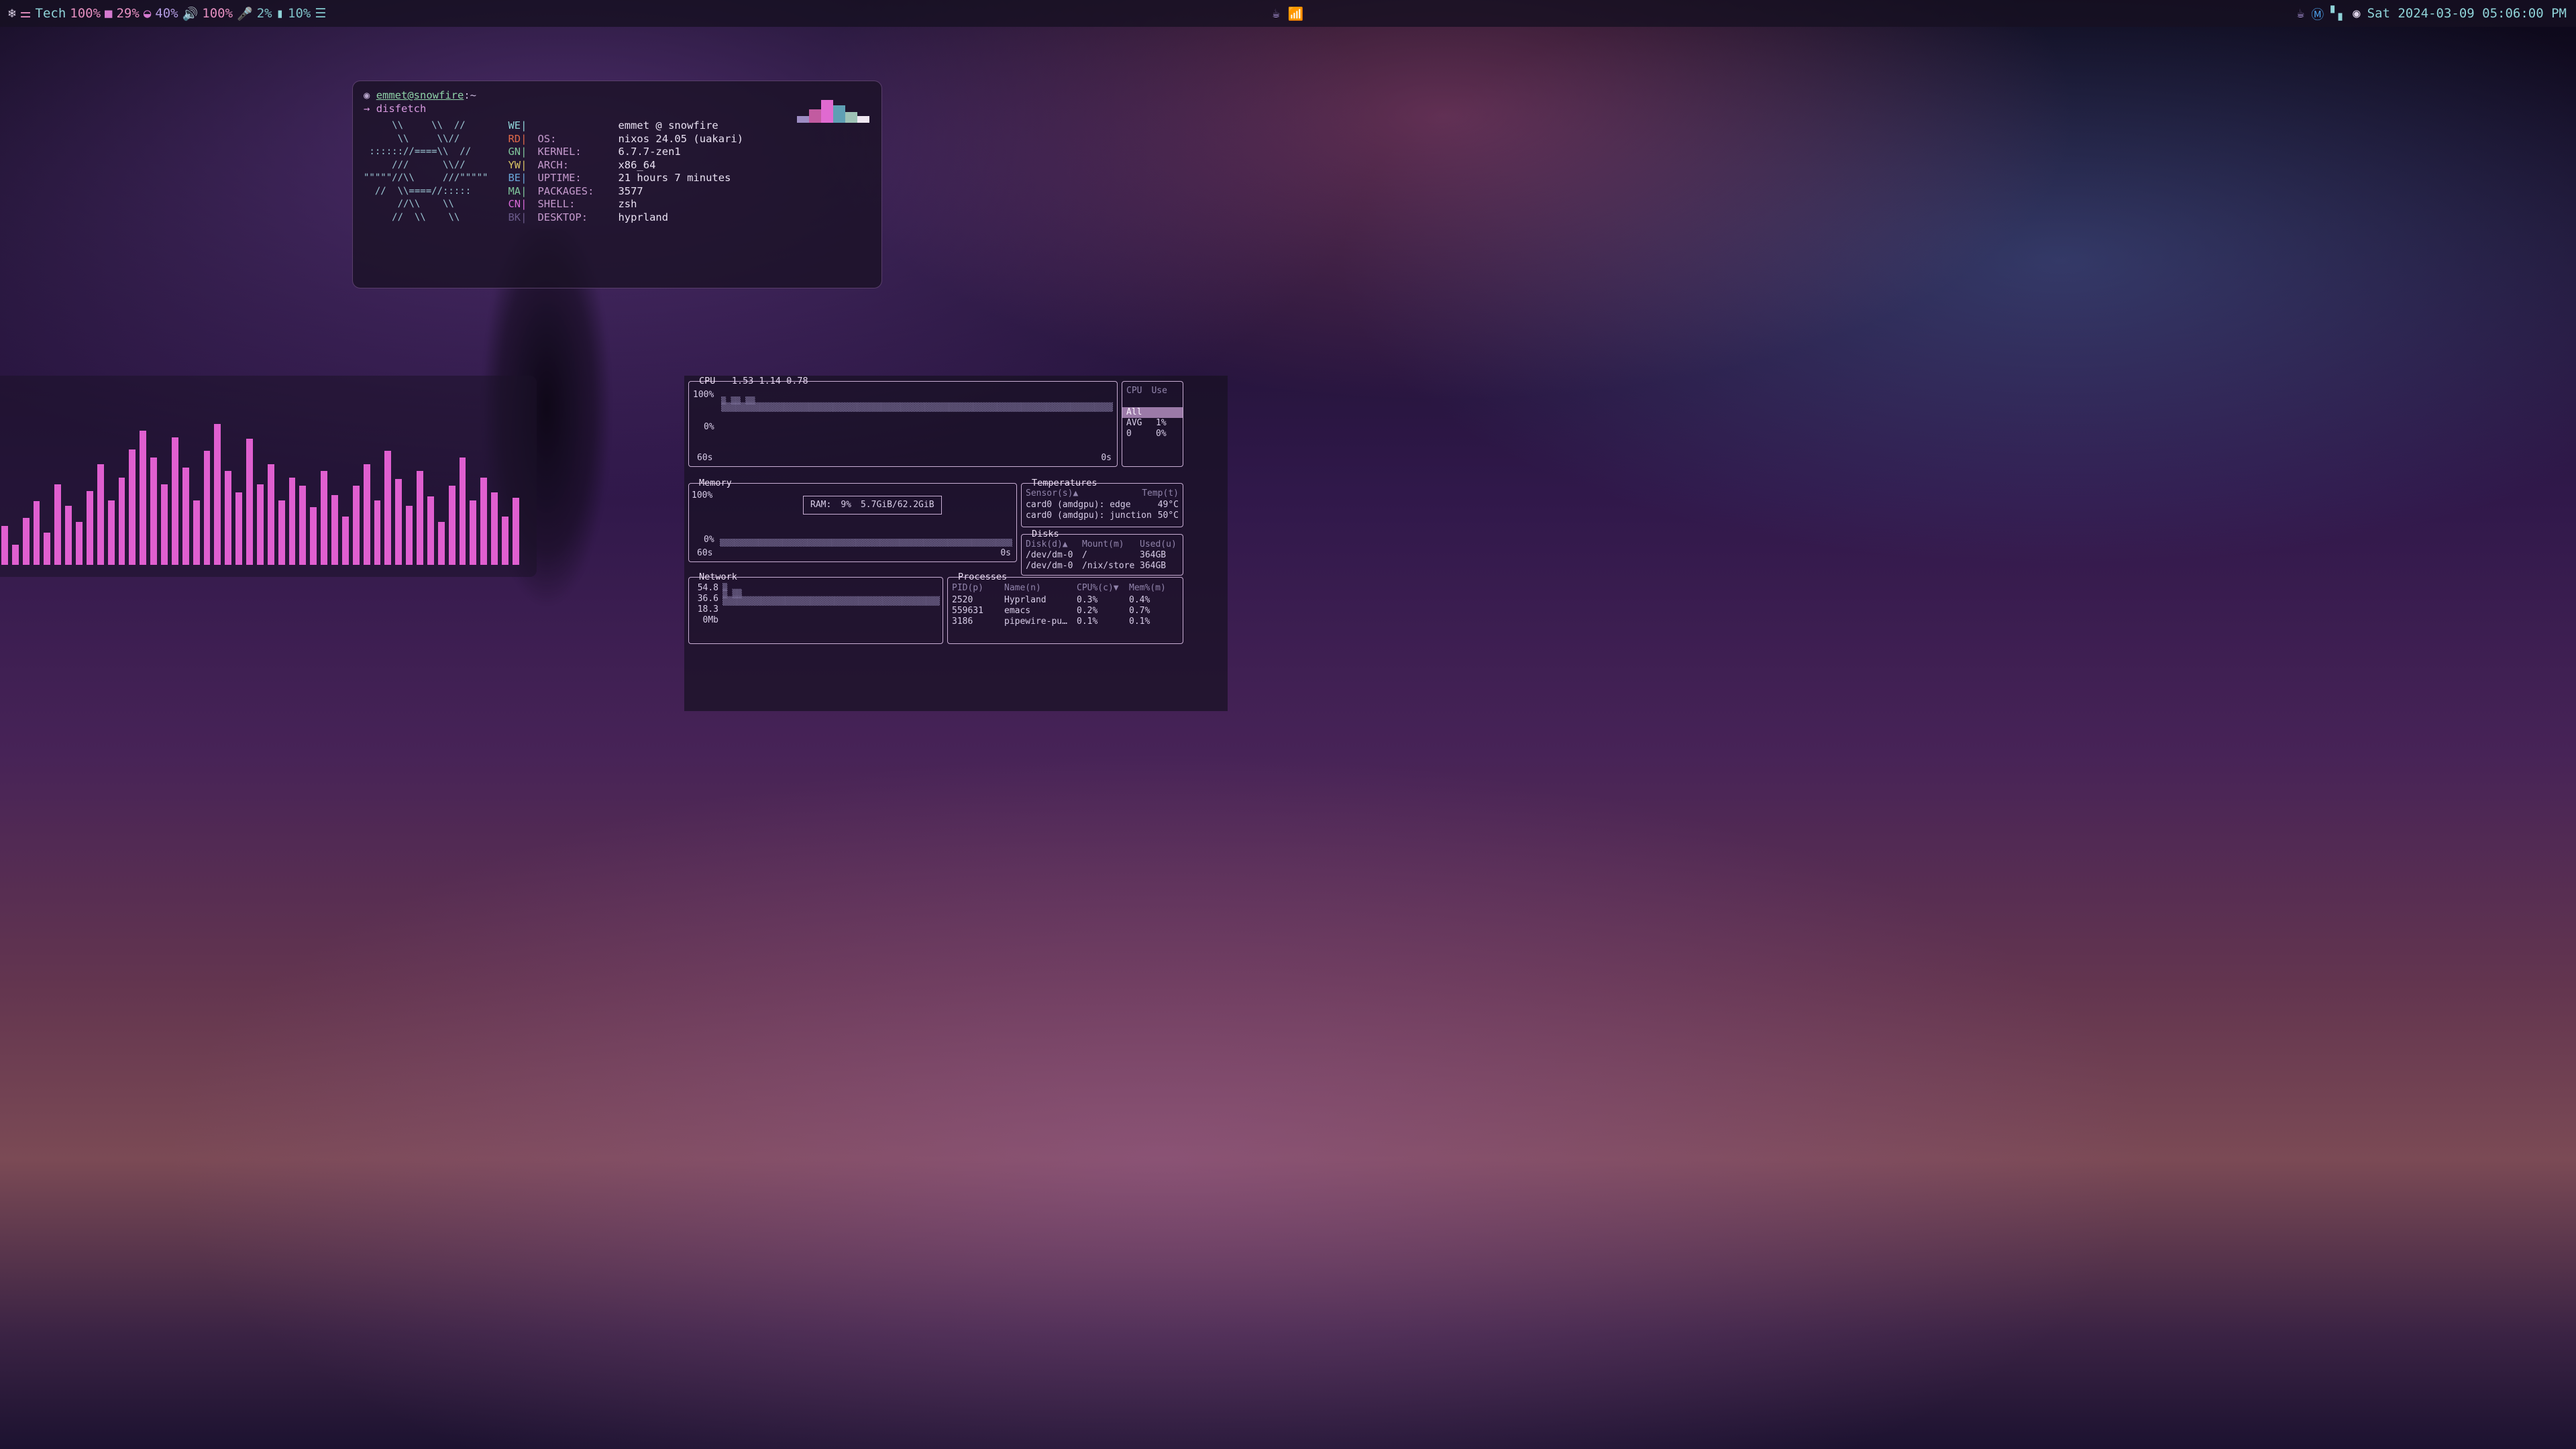  I want to click on cpu-legend-row: 0 0%, so click(1152, 434).